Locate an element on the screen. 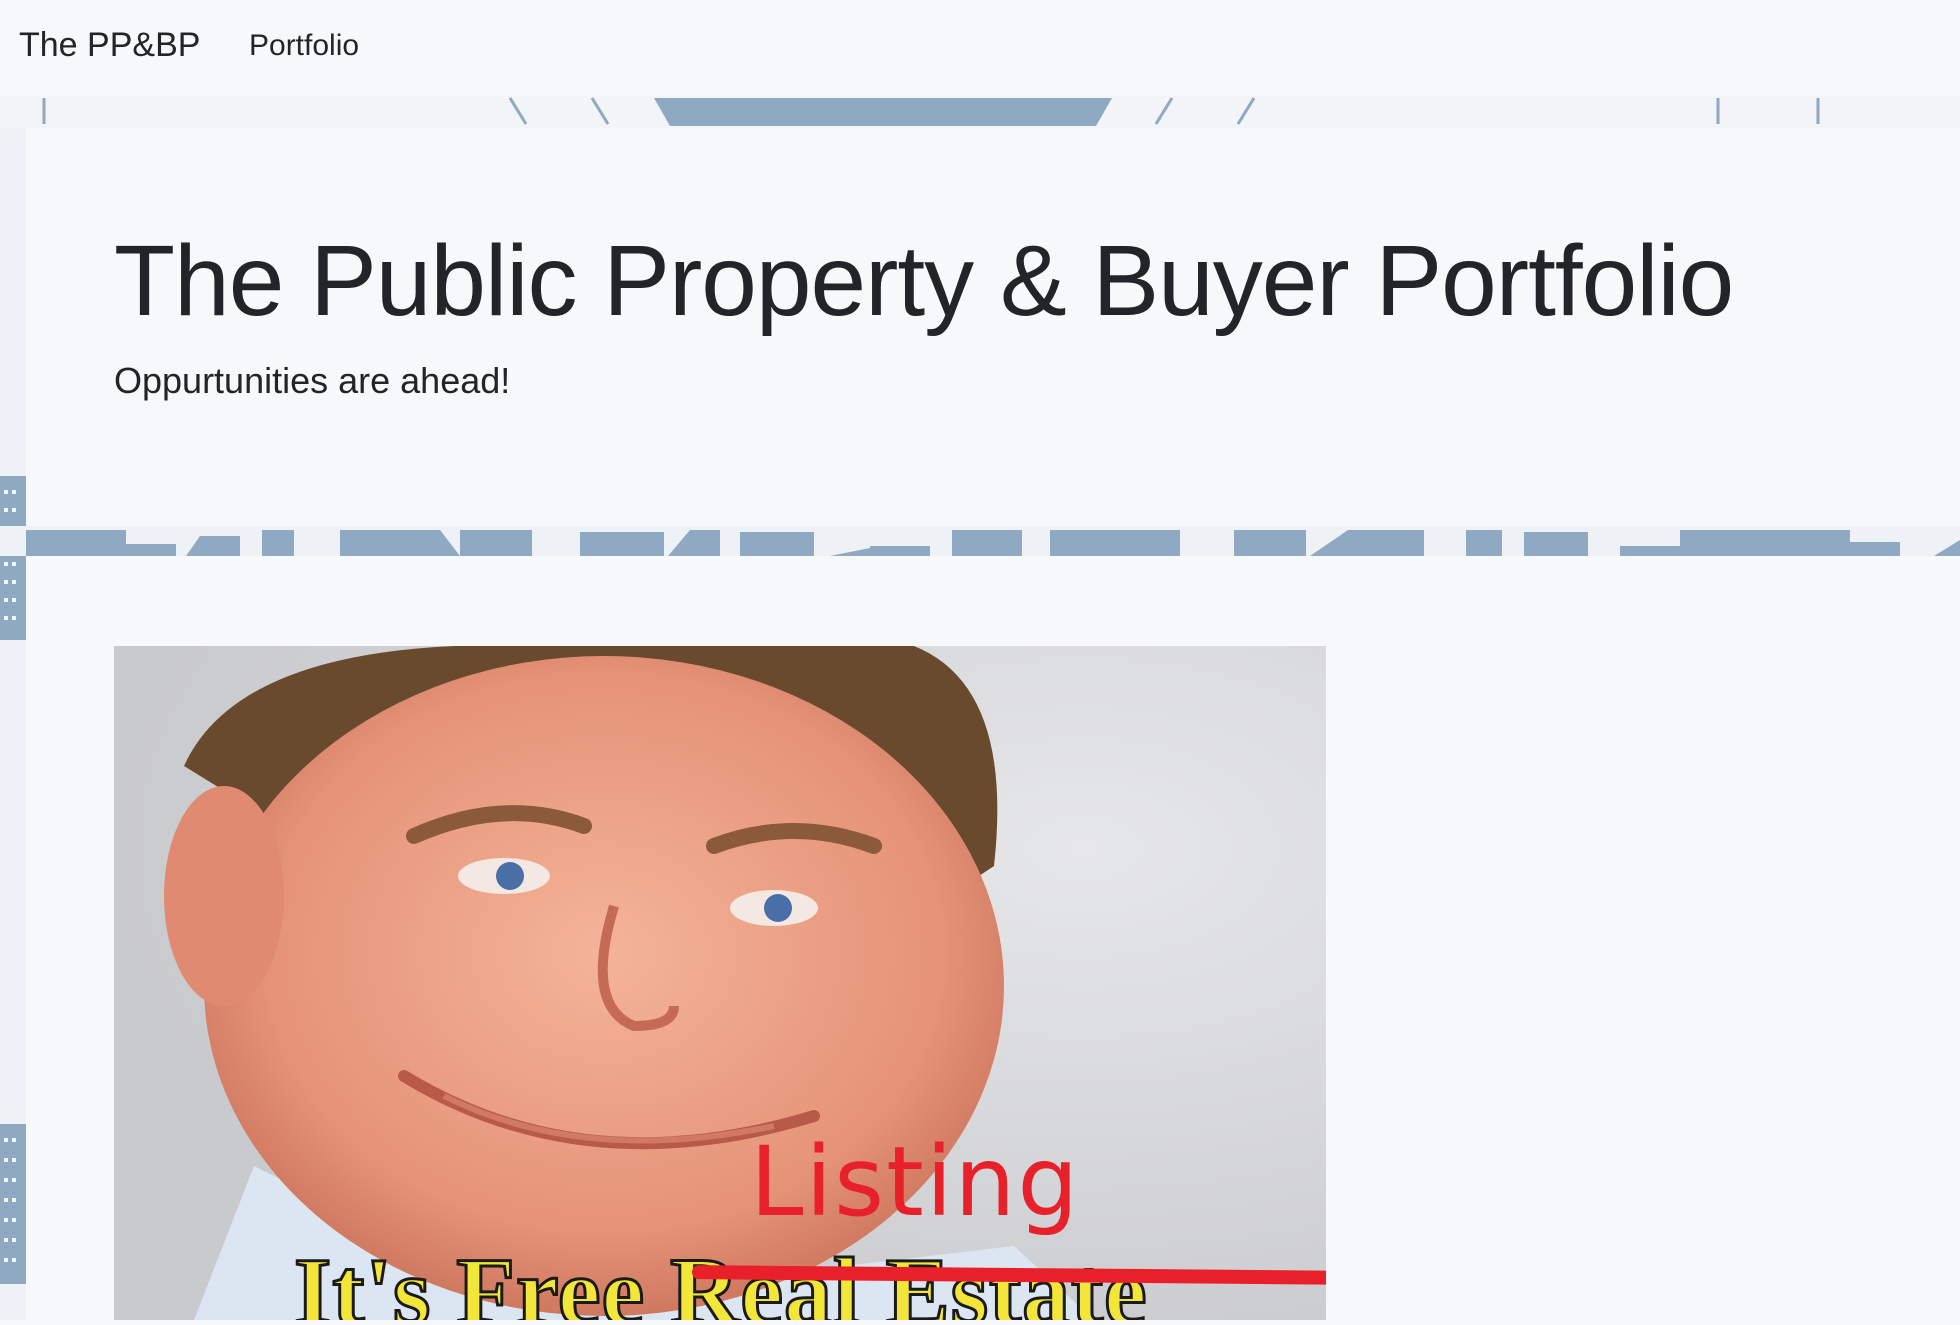 Image resolution: width=1960 pixels, height=1325 pixels. skyline-divider is located at coordinates (980, 541).